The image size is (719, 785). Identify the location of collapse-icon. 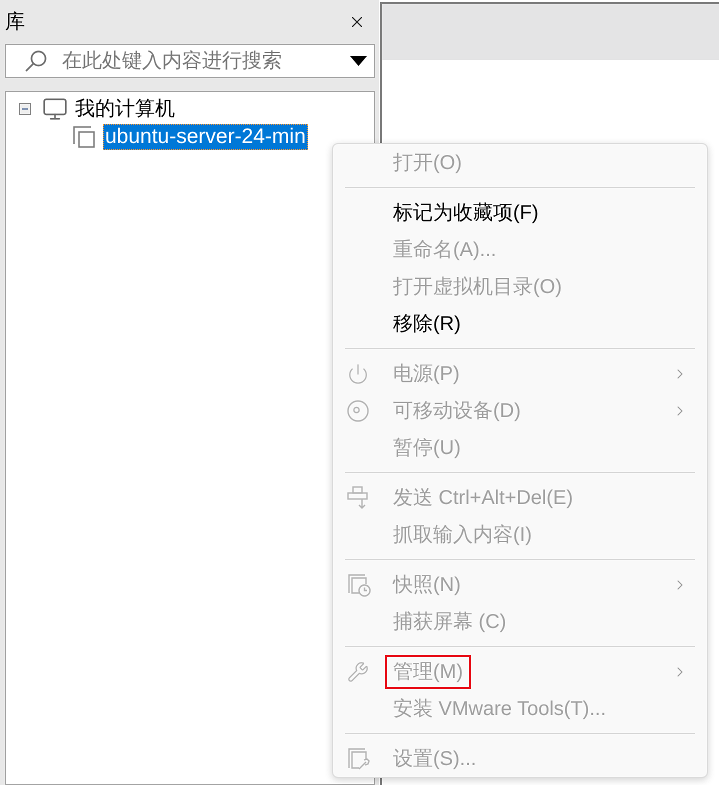
(25, 109).